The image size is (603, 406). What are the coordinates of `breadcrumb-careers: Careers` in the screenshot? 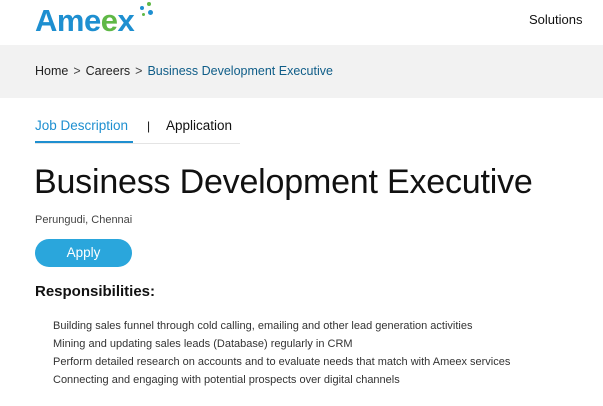 It's located at (108, 71).